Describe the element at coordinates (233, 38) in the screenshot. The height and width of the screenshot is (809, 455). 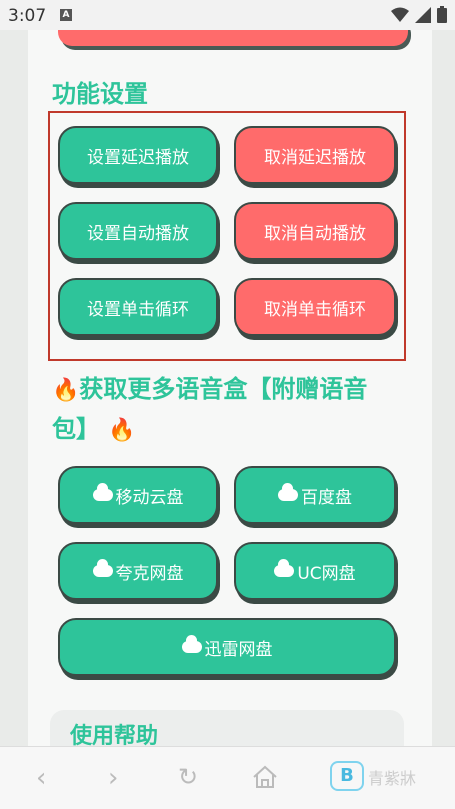
I see `top-red-button` at that location.